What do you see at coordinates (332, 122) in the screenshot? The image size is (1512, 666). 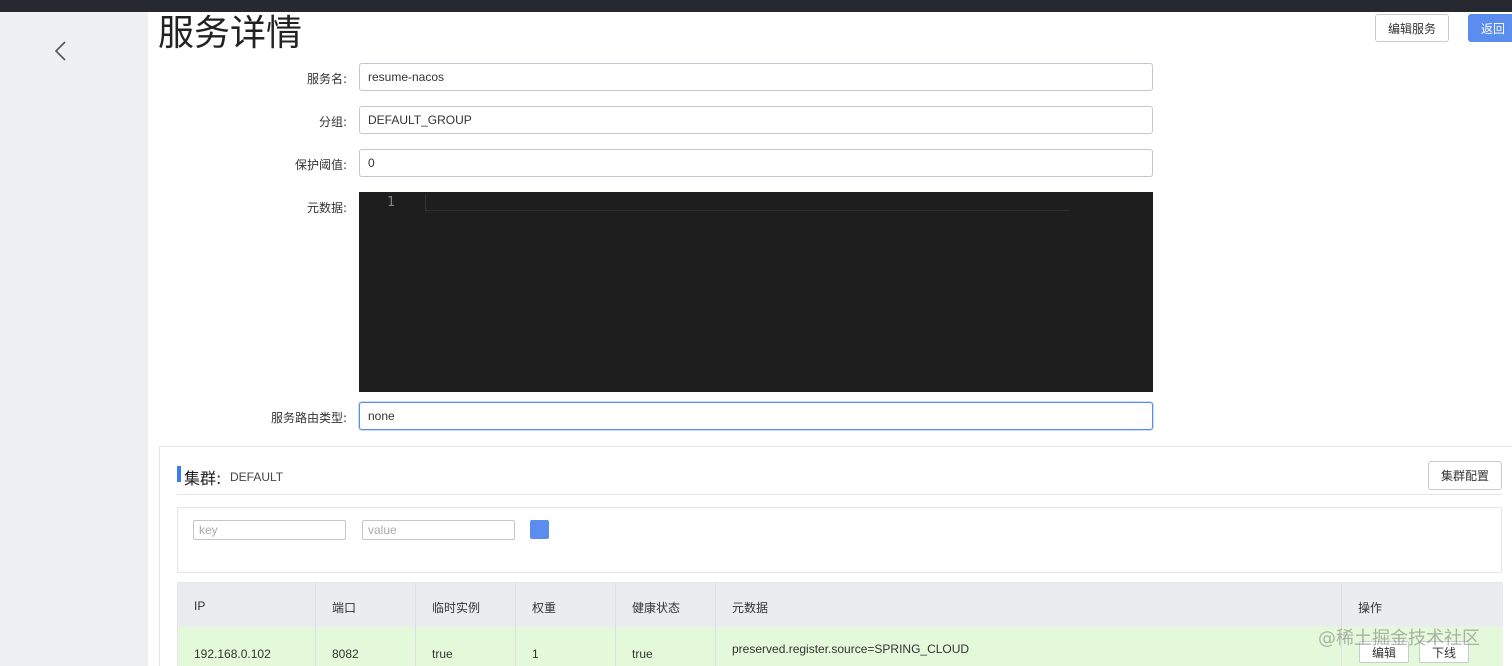 I see `group-label: 分组:` at bounding box center [332, 122].